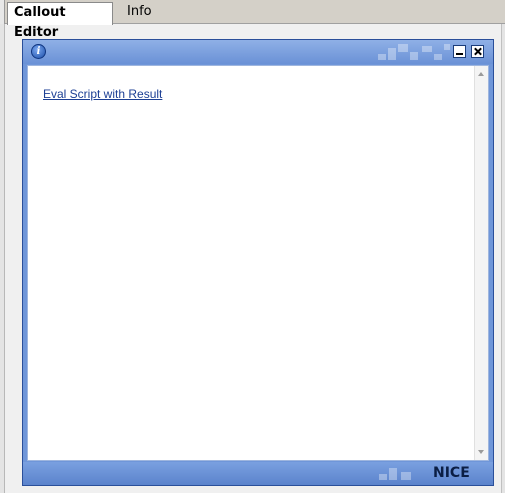 The image size is (505, 493). I want to click on panel-footer: NICE, so click(258, 473).